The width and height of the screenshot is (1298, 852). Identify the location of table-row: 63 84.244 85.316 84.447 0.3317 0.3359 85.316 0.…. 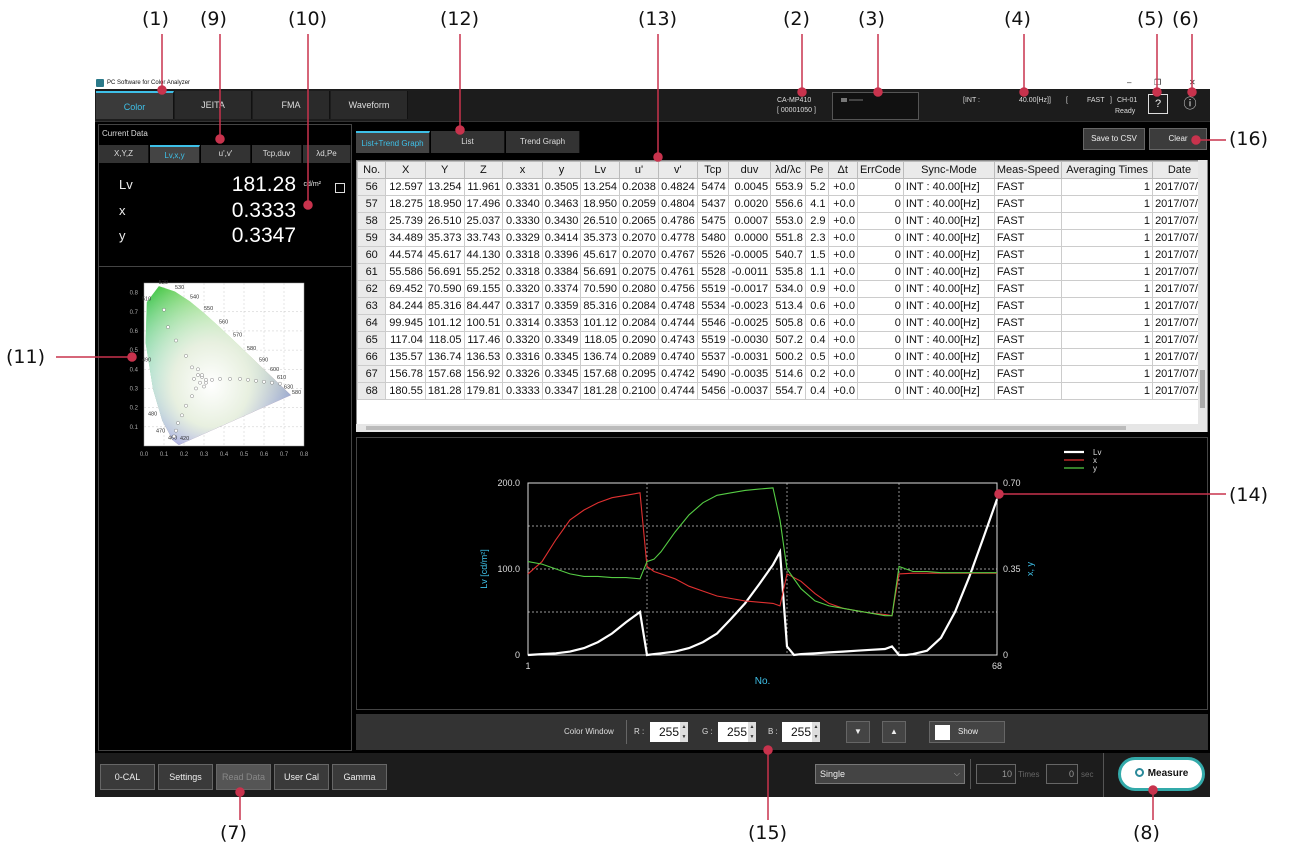
(782, 306).